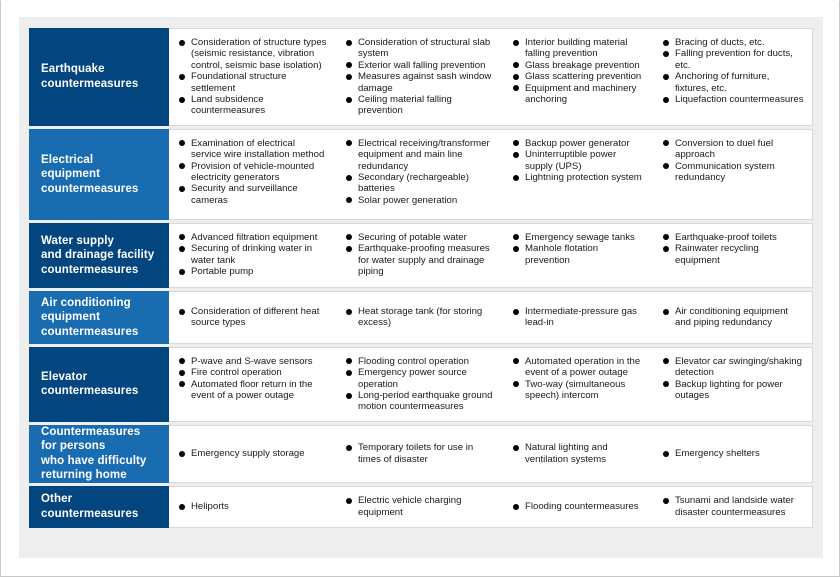 The image size is (840, 577). I want to click on list-item: Securing of drinking water in water tank, so click(253, 254).